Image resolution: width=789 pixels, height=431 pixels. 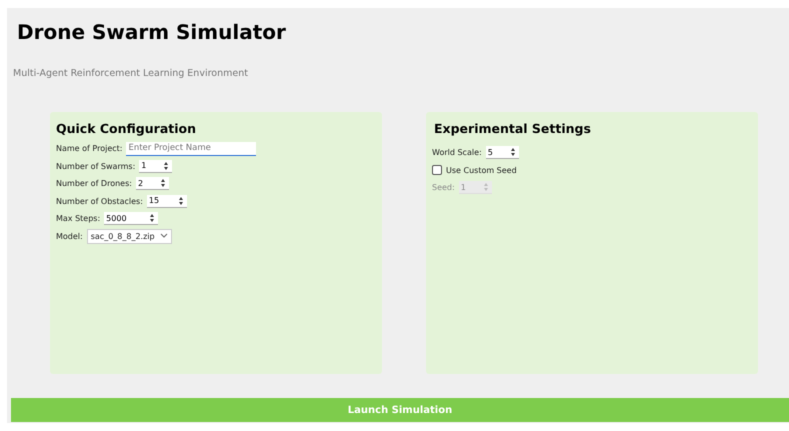 I want to click on chevron-down-icon, so click(x=164, y=236).